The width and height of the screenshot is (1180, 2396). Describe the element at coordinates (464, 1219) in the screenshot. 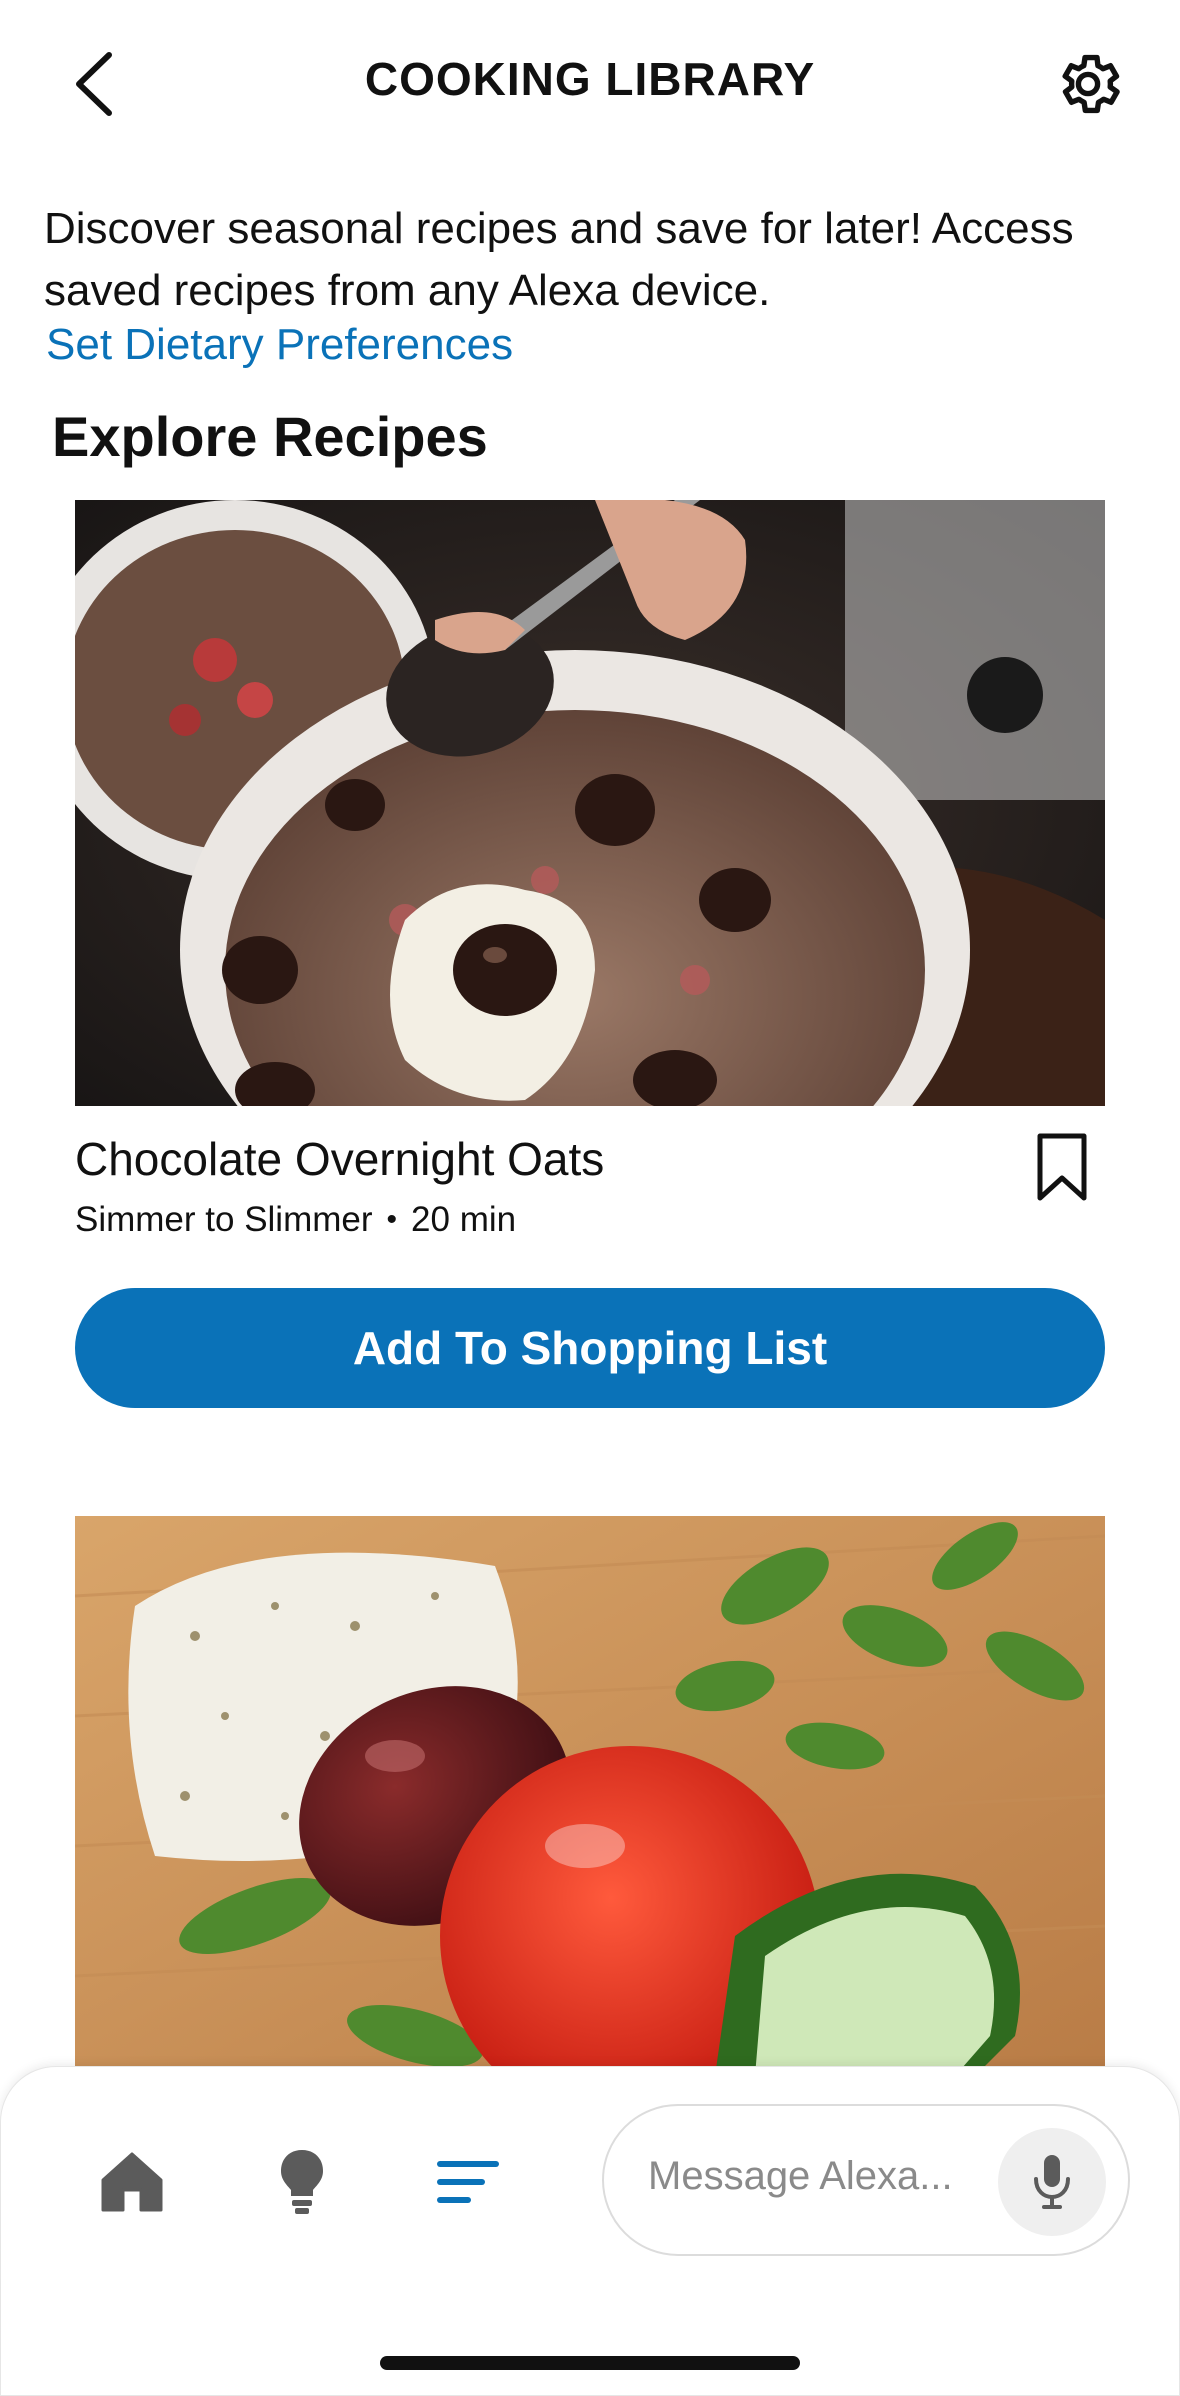

I see `recipe-time: 20 min` at that location.